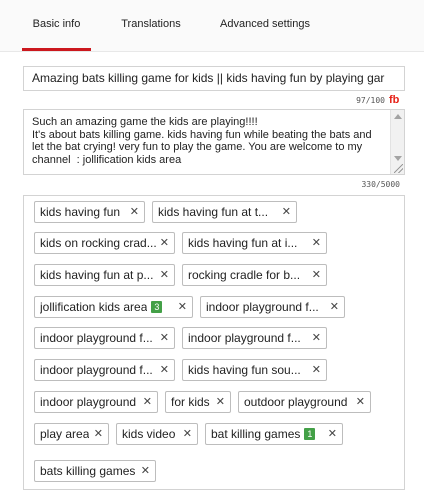 The width and height of the screenshot is (424, 494). I want to click on tag-label: play area, so click(65, 434).